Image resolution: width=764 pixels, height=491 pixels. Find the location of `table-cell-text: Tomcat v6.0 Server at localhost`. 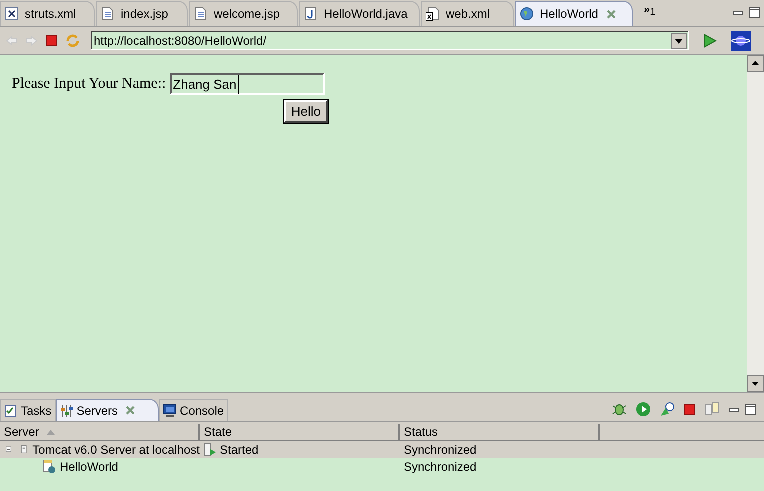

table-cell-text: Tomcat v6.0 Server at localhost is located at coordinates (116, 450).